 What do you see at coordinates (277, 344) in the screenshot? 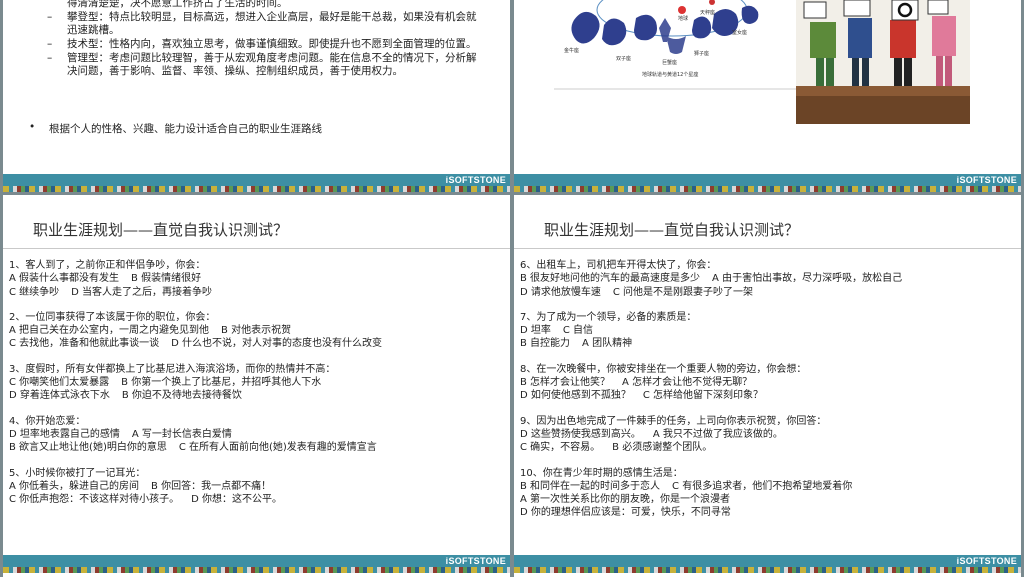
I see `answer-option: D 什么也不说，对人对事的态度也没有什么改变` at bounding box center [277, 344].